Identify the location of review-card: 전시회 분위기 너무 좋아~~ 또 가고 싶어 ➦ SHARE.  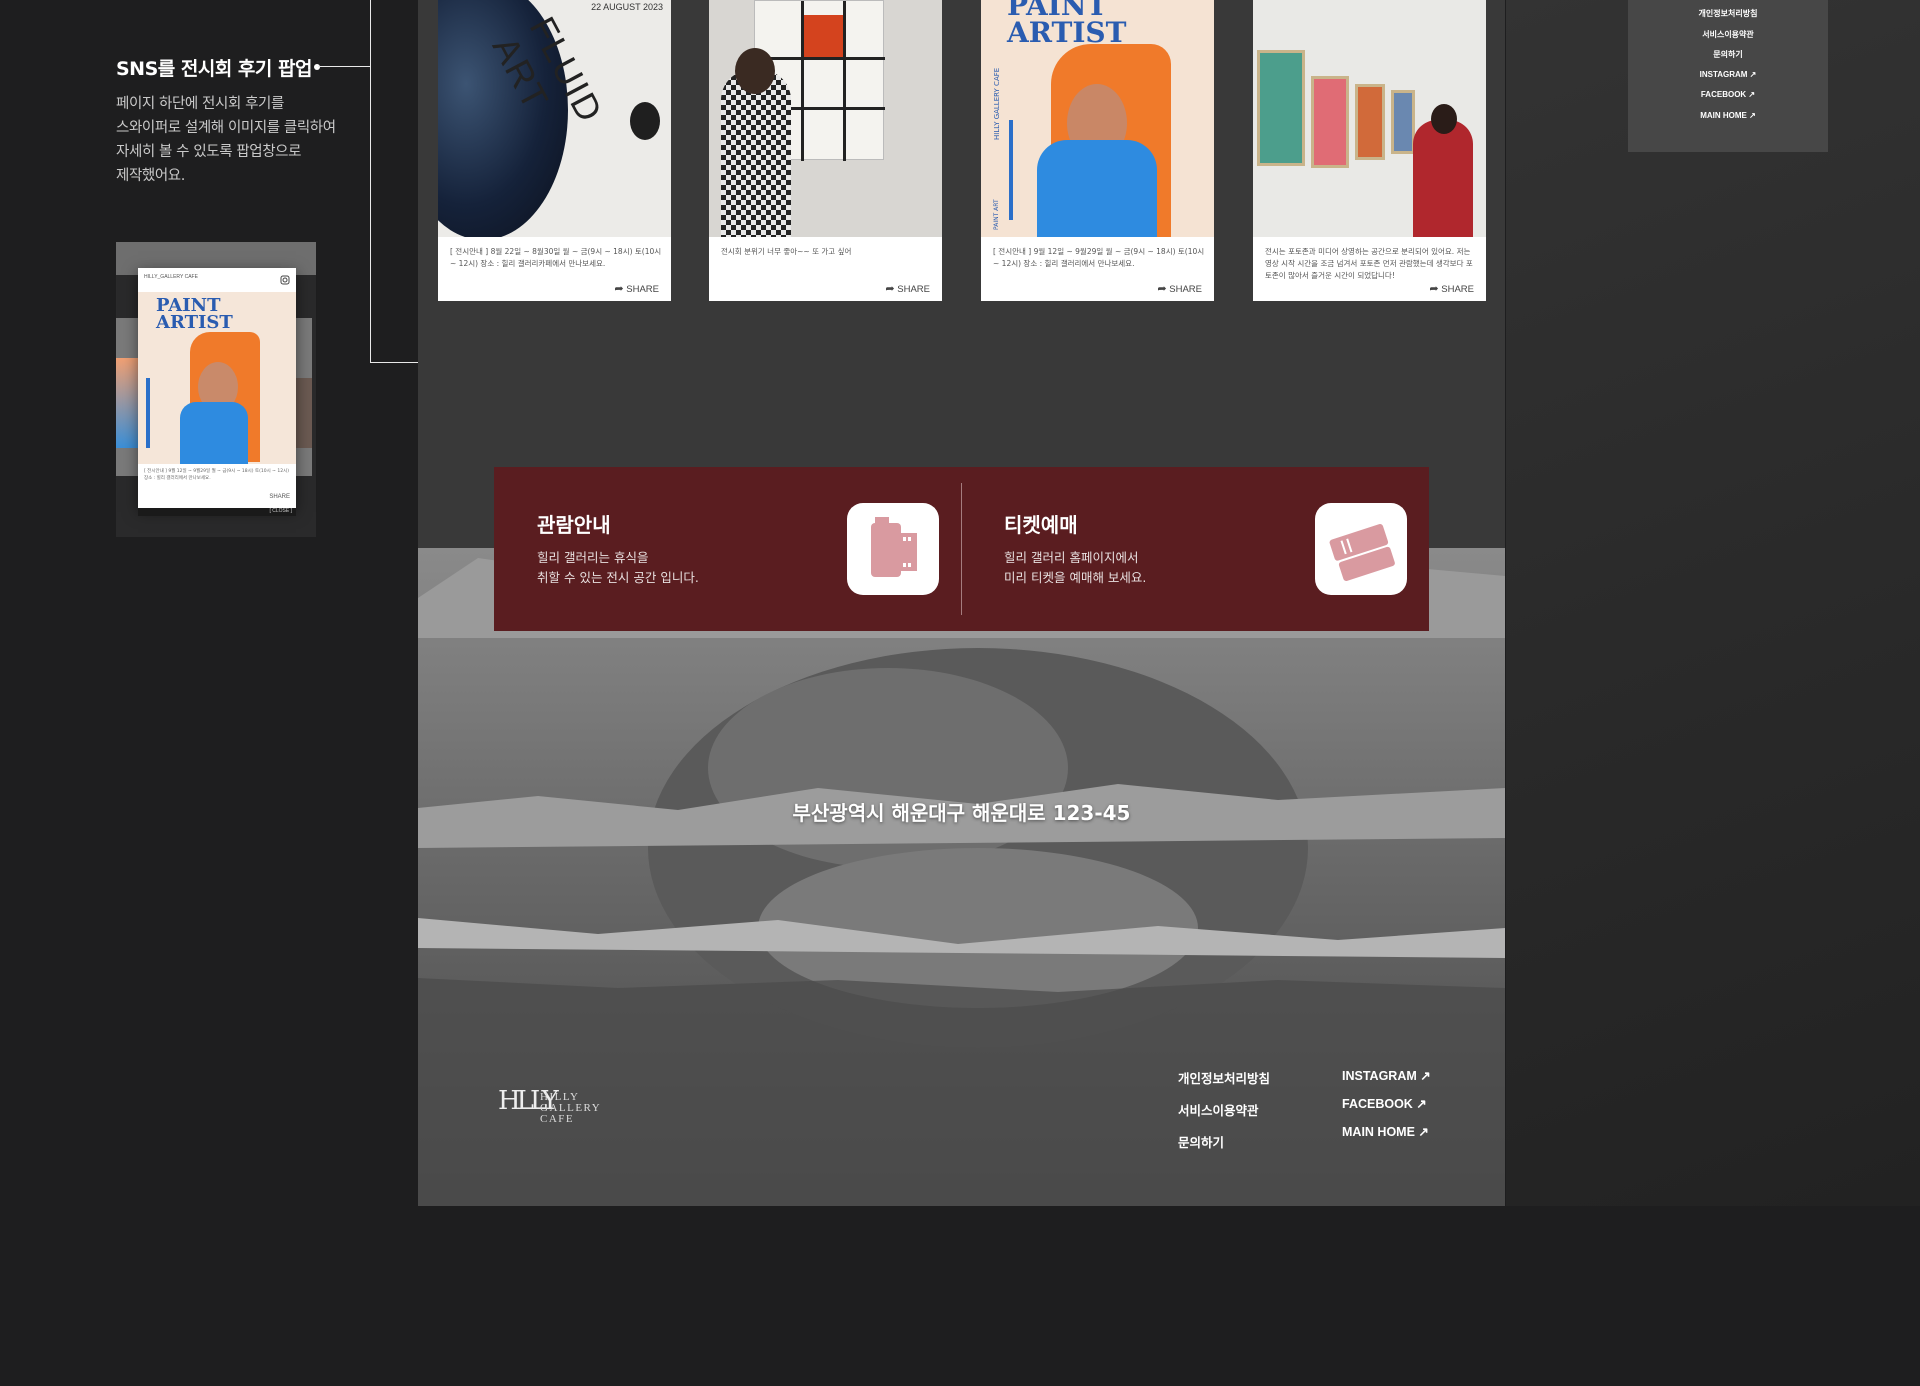
(825, 150).